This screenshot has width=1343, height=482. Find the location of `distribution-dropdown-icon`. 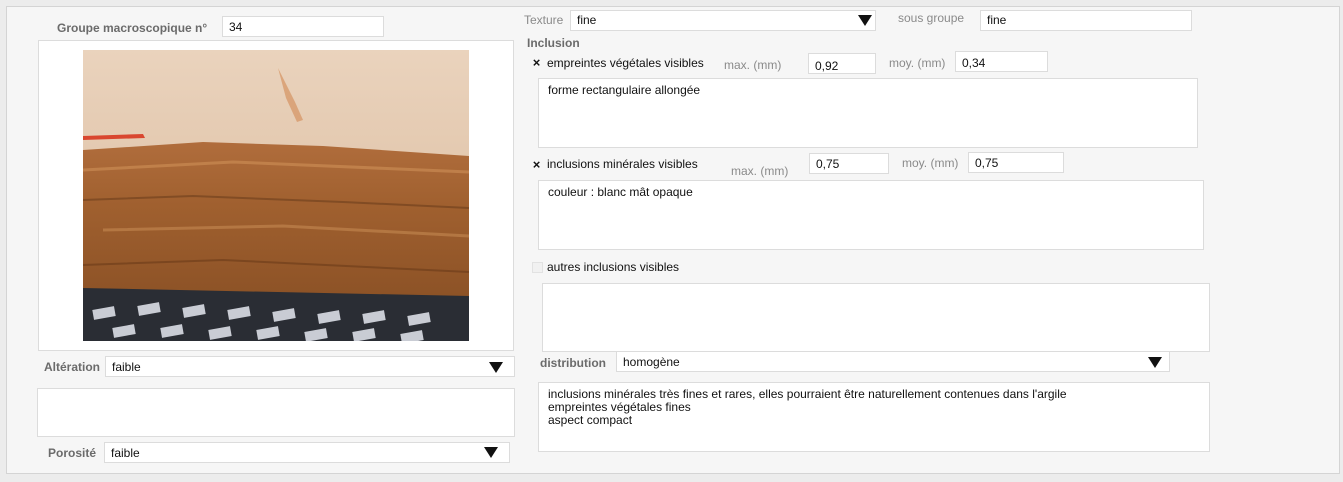

distribution-dropdown-icon is located at coordinates (1155, 362).